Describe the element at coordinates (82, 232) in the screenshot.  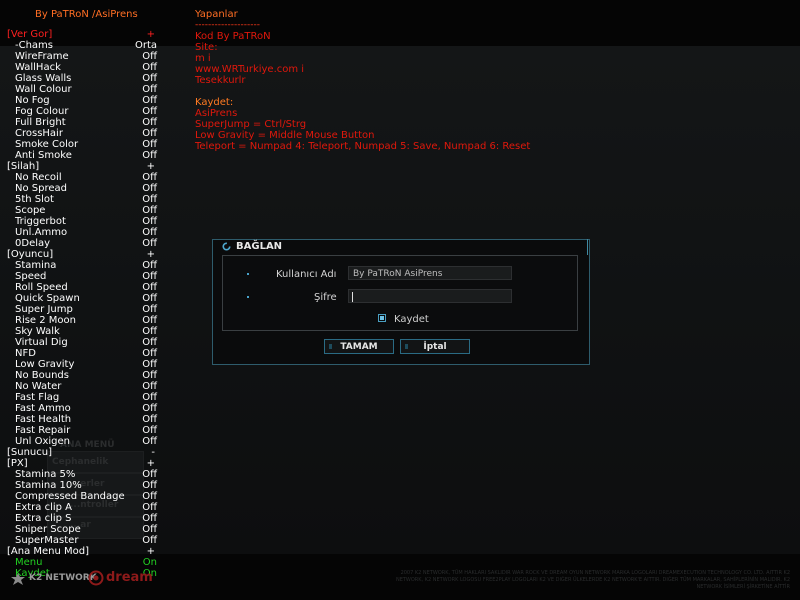
I see `menu-item: Unl.Ammo Off` at that location.